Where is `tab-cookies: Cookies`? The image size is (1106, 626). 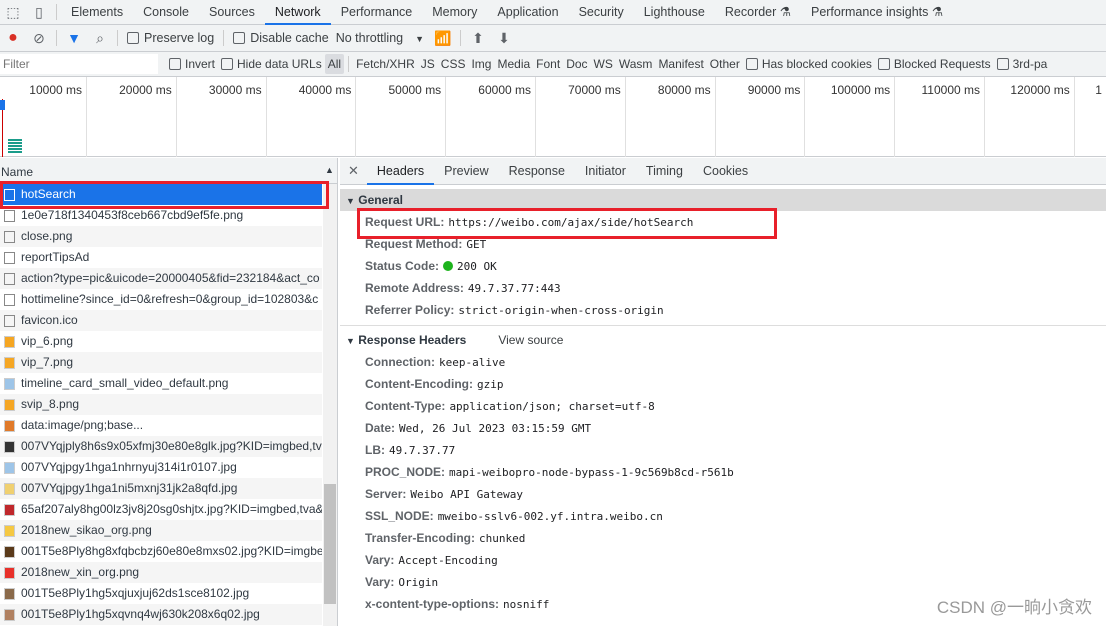 tab-cookies: Cookies is located at coordinates (725, 171).